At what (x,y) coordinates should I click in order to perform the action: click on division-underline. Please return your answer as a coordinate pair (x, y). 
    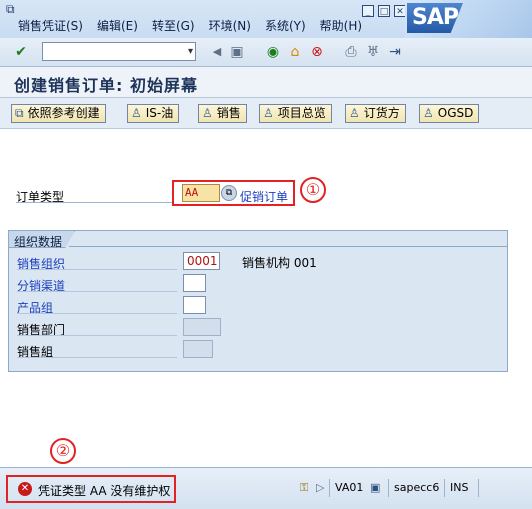
    Looking at the image, I should click on (97, 313).